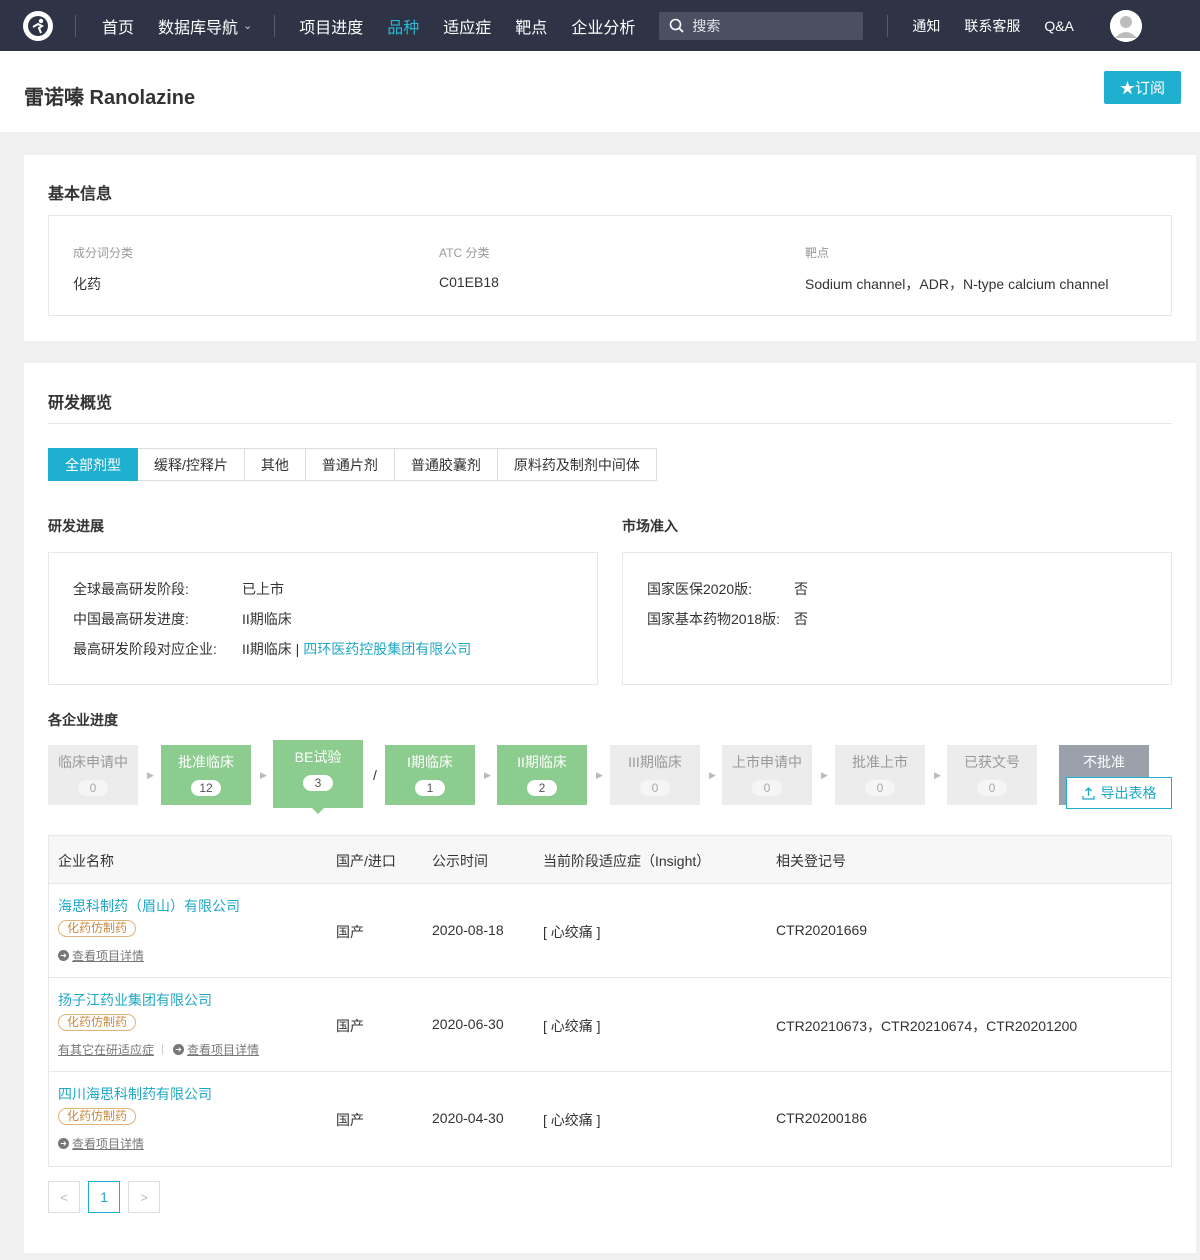 The image size is (1200, 1260). What do you see at coordinates (610, 423) in the screenshot?
I see `divider` at bounding box center [610, 423].